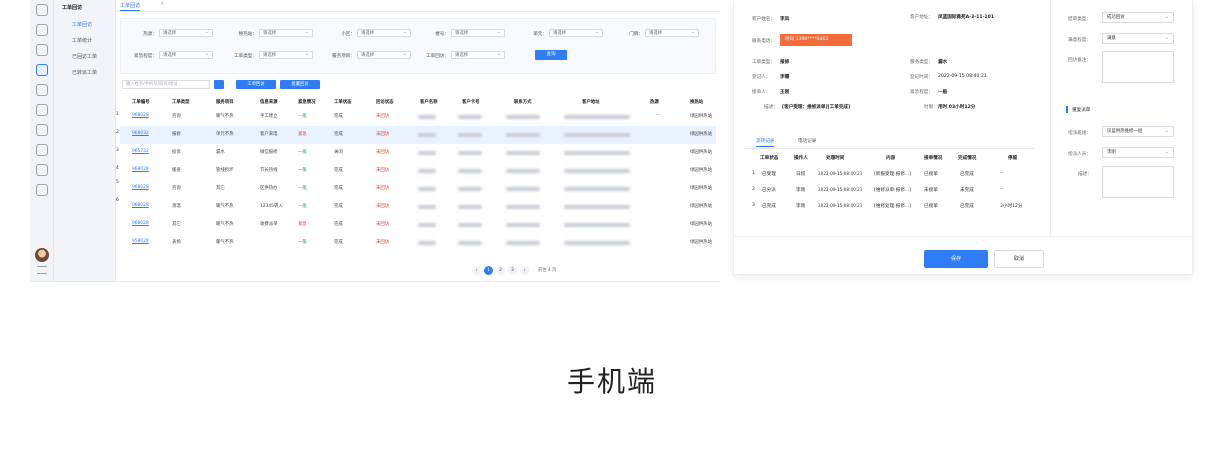 Image resolution: width=1224 pixels, height=449 pixels. Describe the element at coordinates (478, 55) in the screenshot. I see `visit-select: 请选择` at that location.